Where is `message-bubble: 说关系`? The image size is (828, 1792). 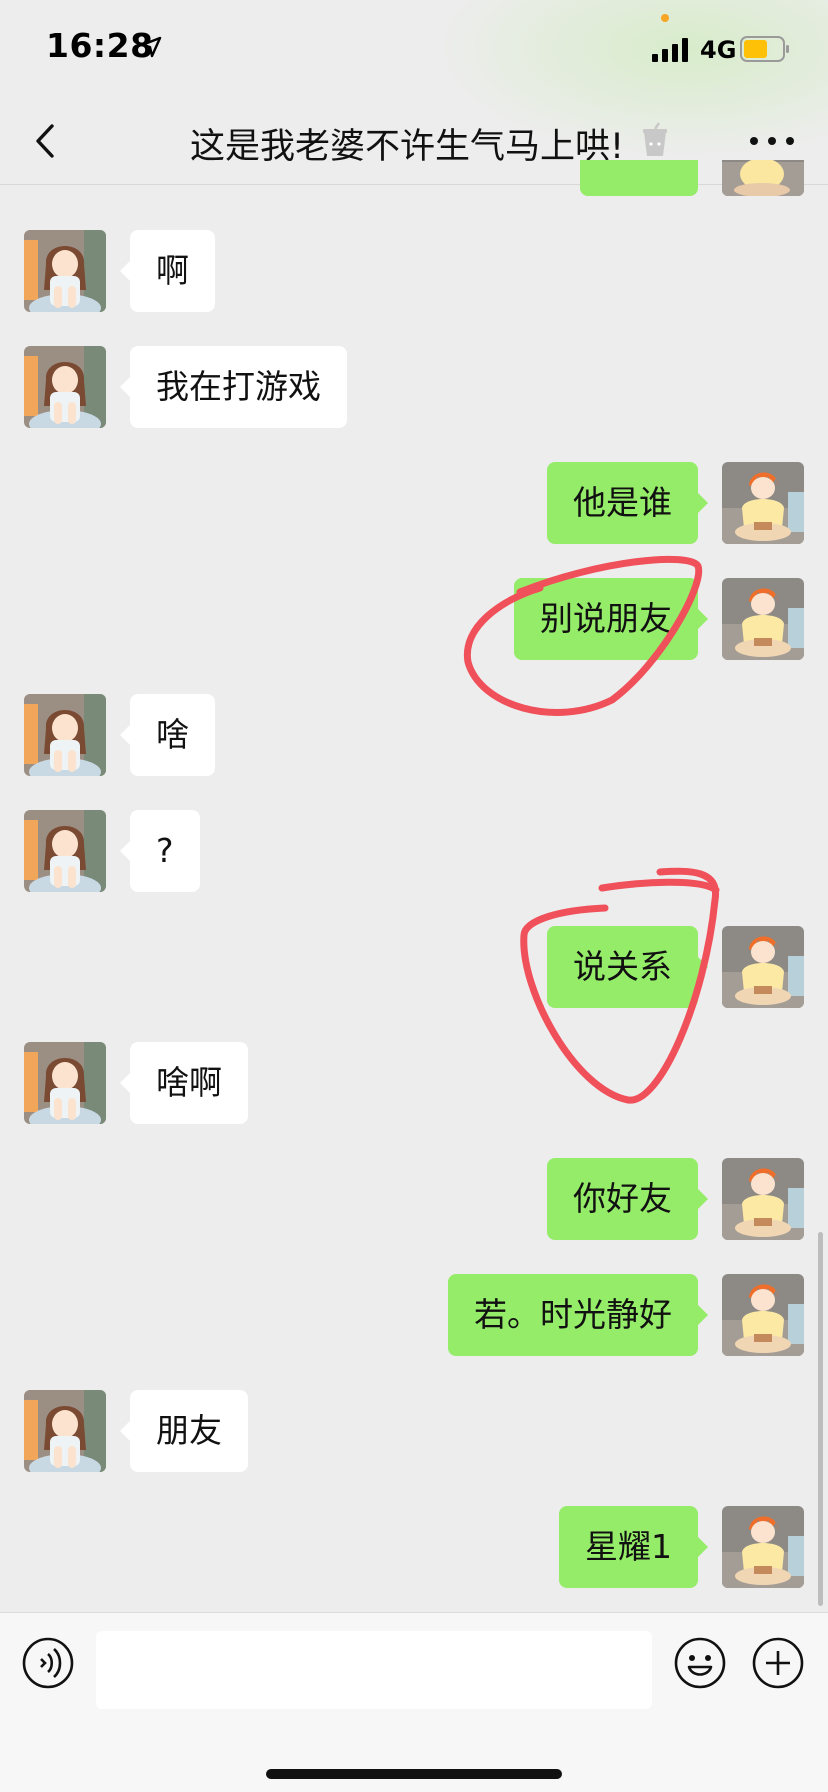
message-bubble: 说关系 is located at coordinates (627, 967).